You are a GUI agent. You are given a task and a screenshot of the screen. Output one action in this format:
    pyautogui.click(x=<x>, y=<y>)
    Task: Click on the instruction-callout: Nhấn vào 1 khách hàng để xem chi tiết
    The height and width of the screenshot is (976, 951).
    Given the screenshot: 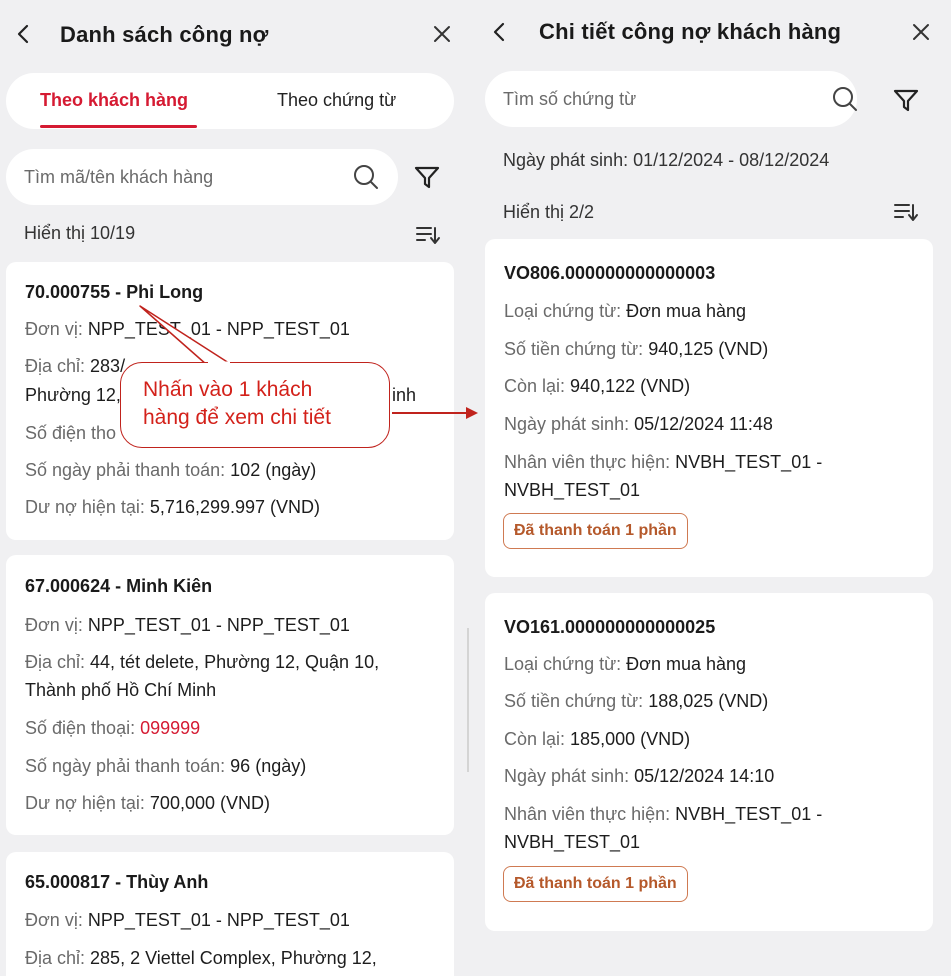 What is the action you would take?
    pyautogui.click(x=255, y=405)
    